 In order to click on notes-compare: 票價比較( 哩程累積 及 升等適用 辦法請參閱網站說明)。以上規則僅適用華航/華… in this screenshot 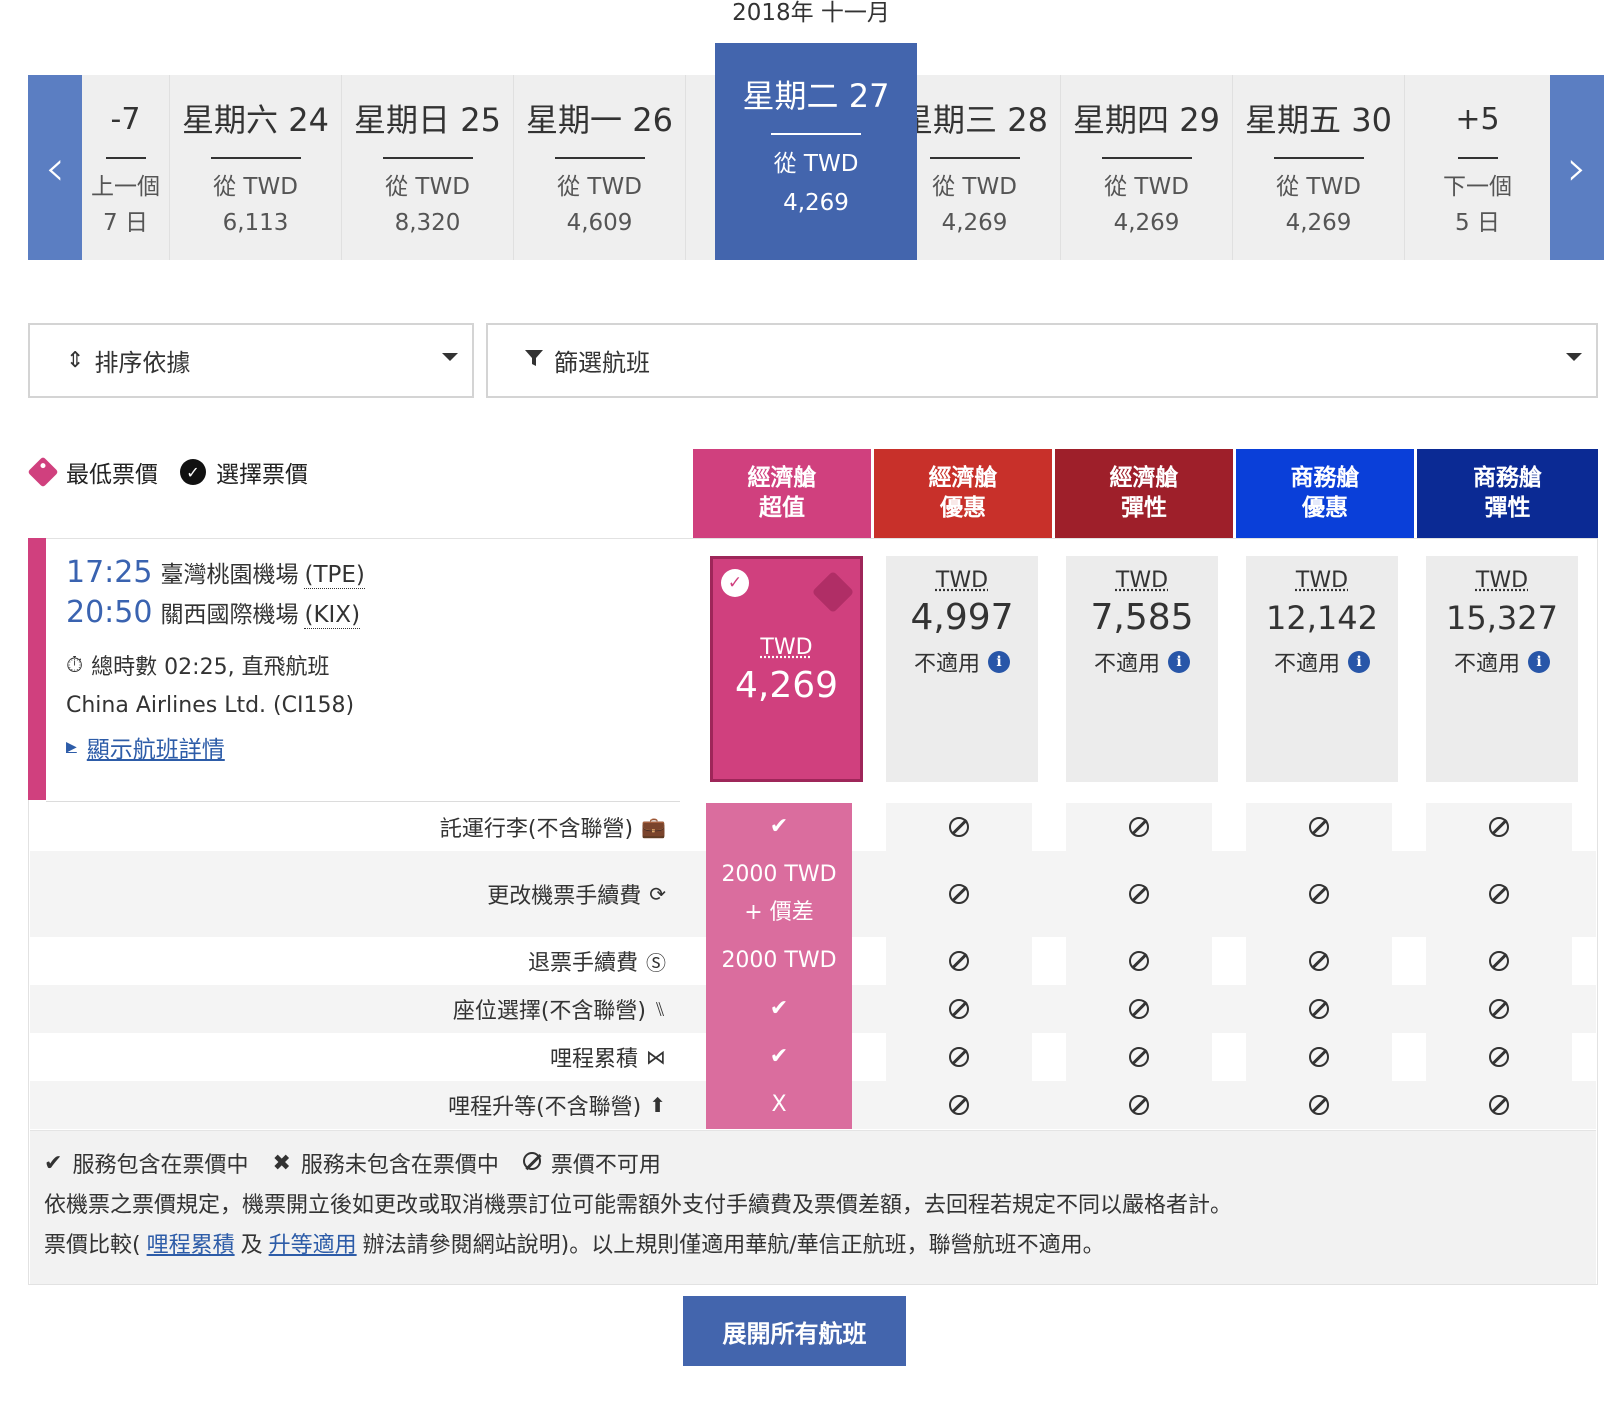, I will do `click(813, 1243)`.